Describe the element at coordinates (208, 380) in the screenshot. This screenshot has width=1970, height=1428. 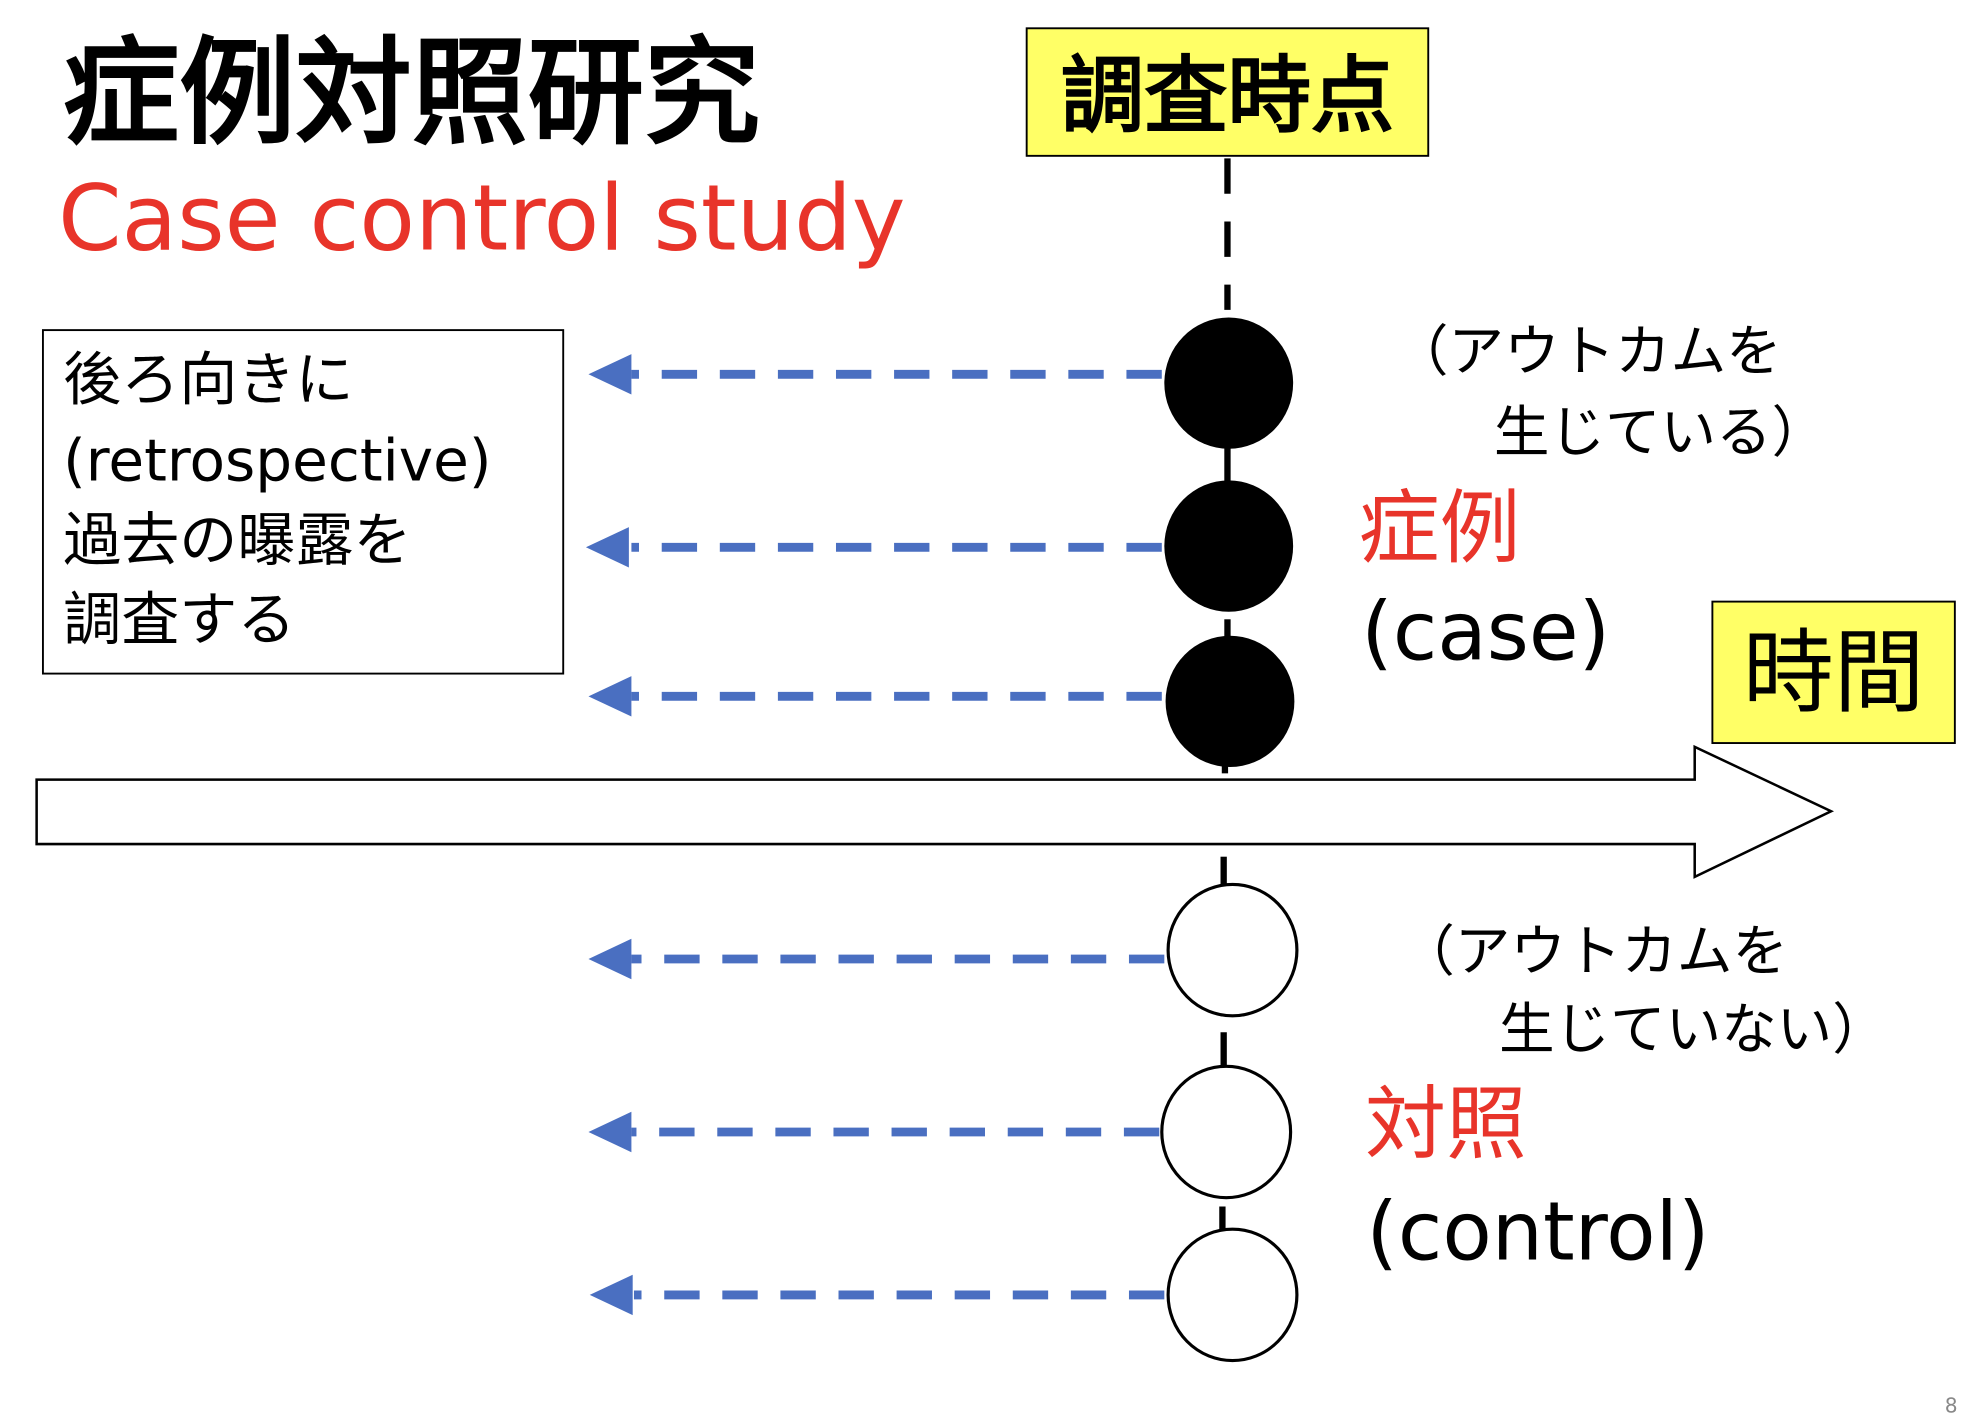
I see `retro-line-1: 後ろ向きに` at that location.